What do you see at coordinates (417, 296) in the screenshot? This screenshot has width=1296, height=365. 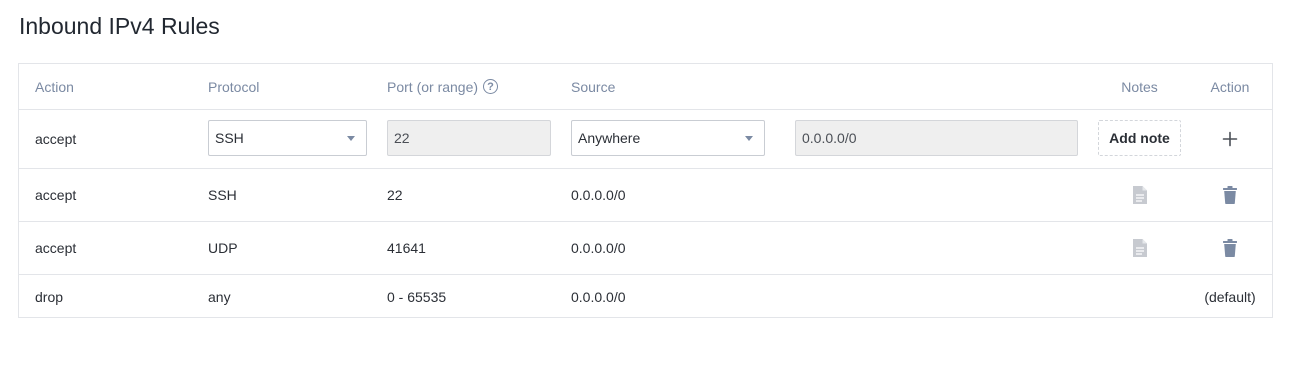 I see `rule-port: 0 - 65535` at bounding box center [417, 296].